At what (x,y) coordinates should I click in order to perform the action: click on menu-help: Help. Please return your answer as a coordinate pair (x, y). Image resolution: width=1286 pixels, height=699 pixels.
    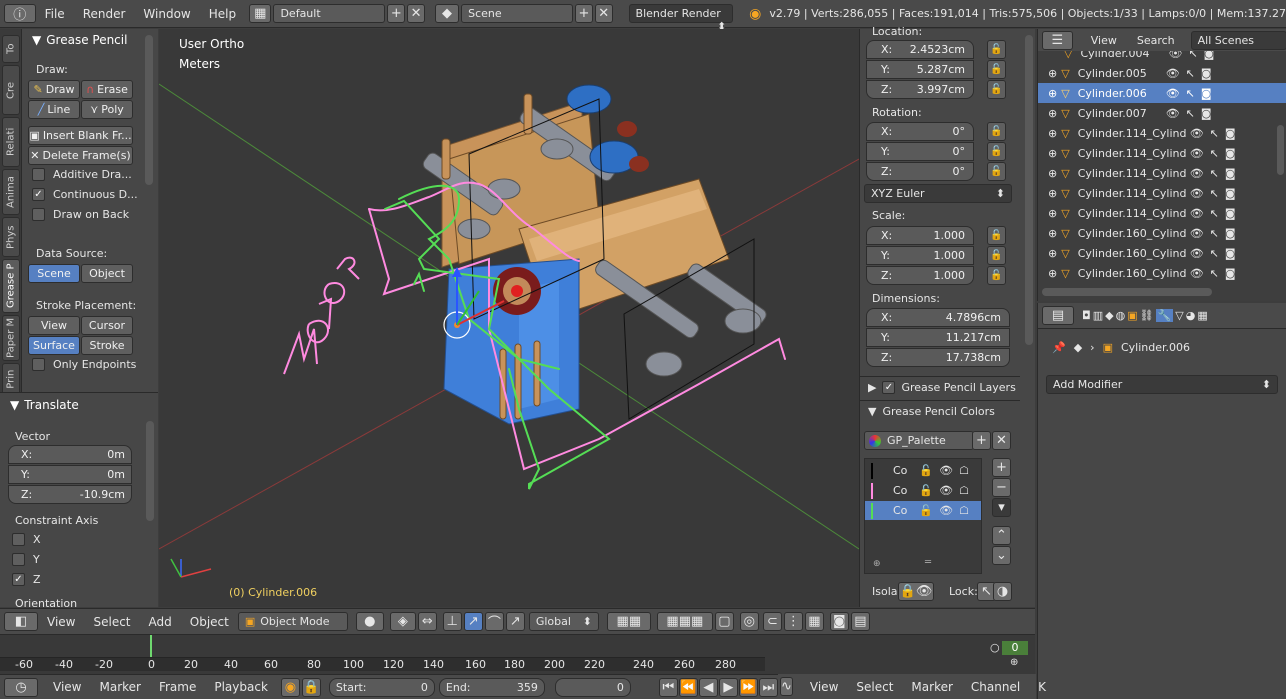
    Looking at the image, I should click on (222, 14).